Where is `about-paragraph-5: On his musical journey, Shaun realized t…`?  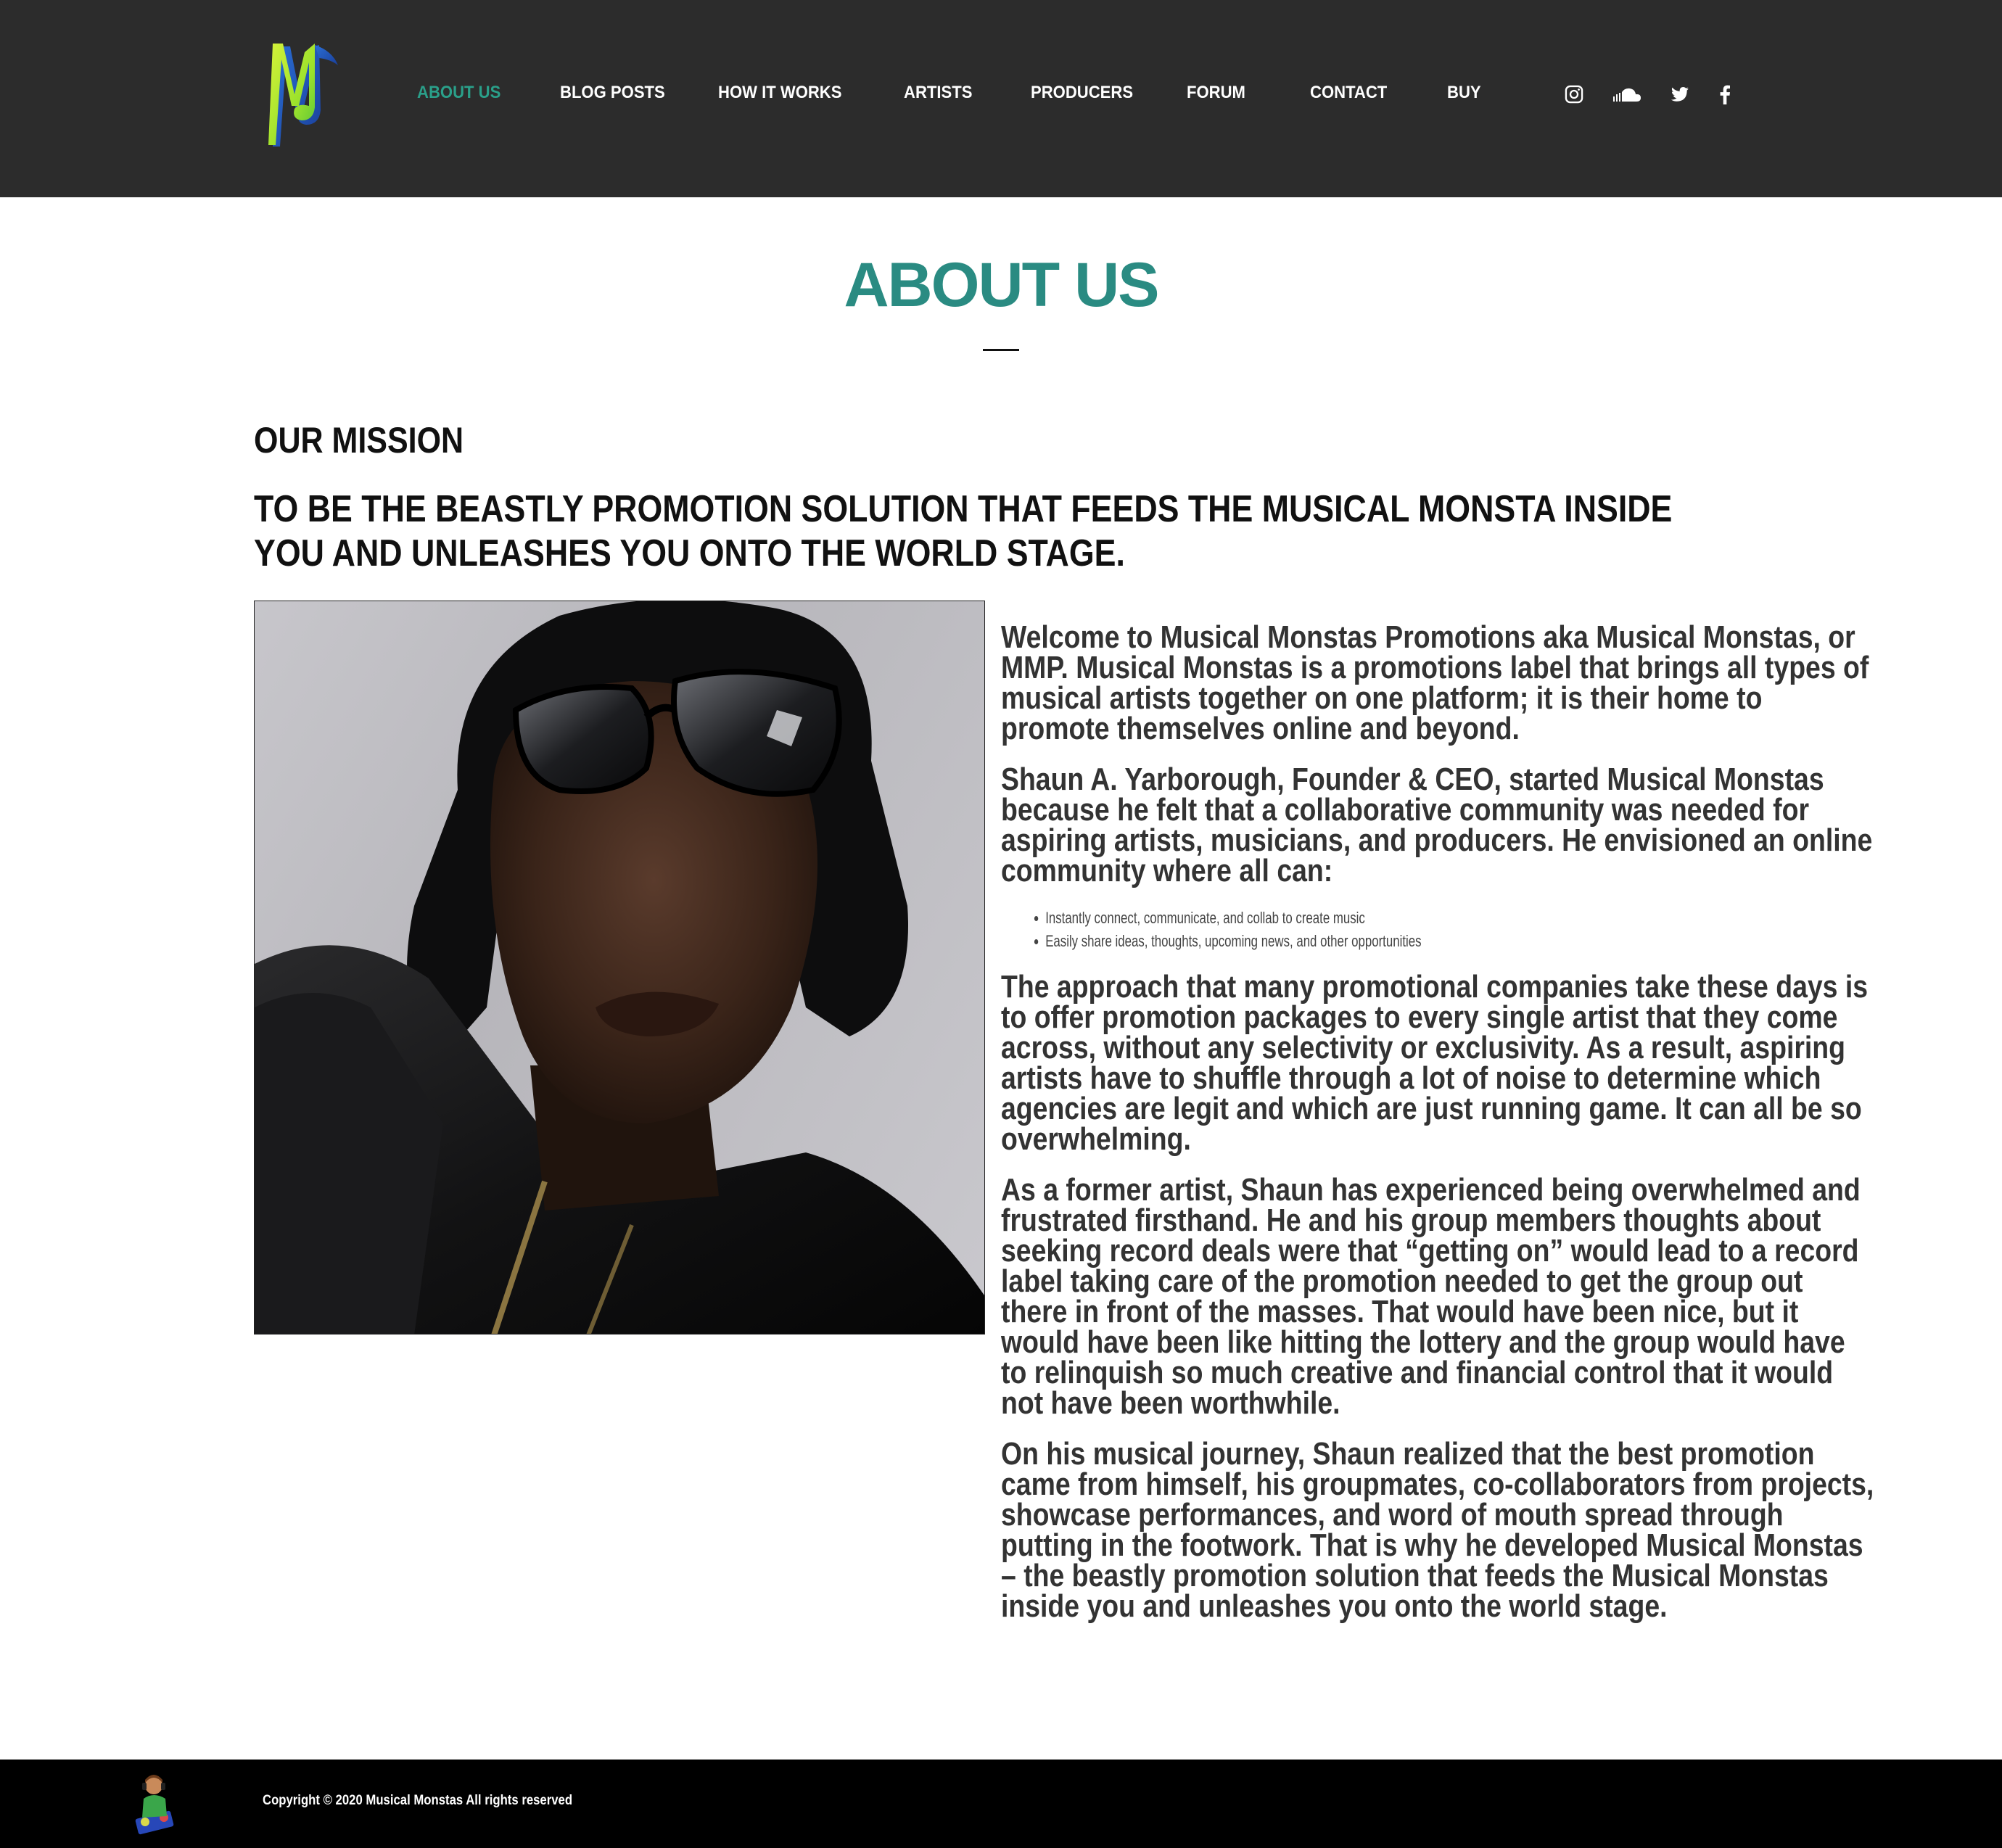 about-paragraph-5: On his musical journey, Shaun realized t… is located at coordinates (1437, 1530).